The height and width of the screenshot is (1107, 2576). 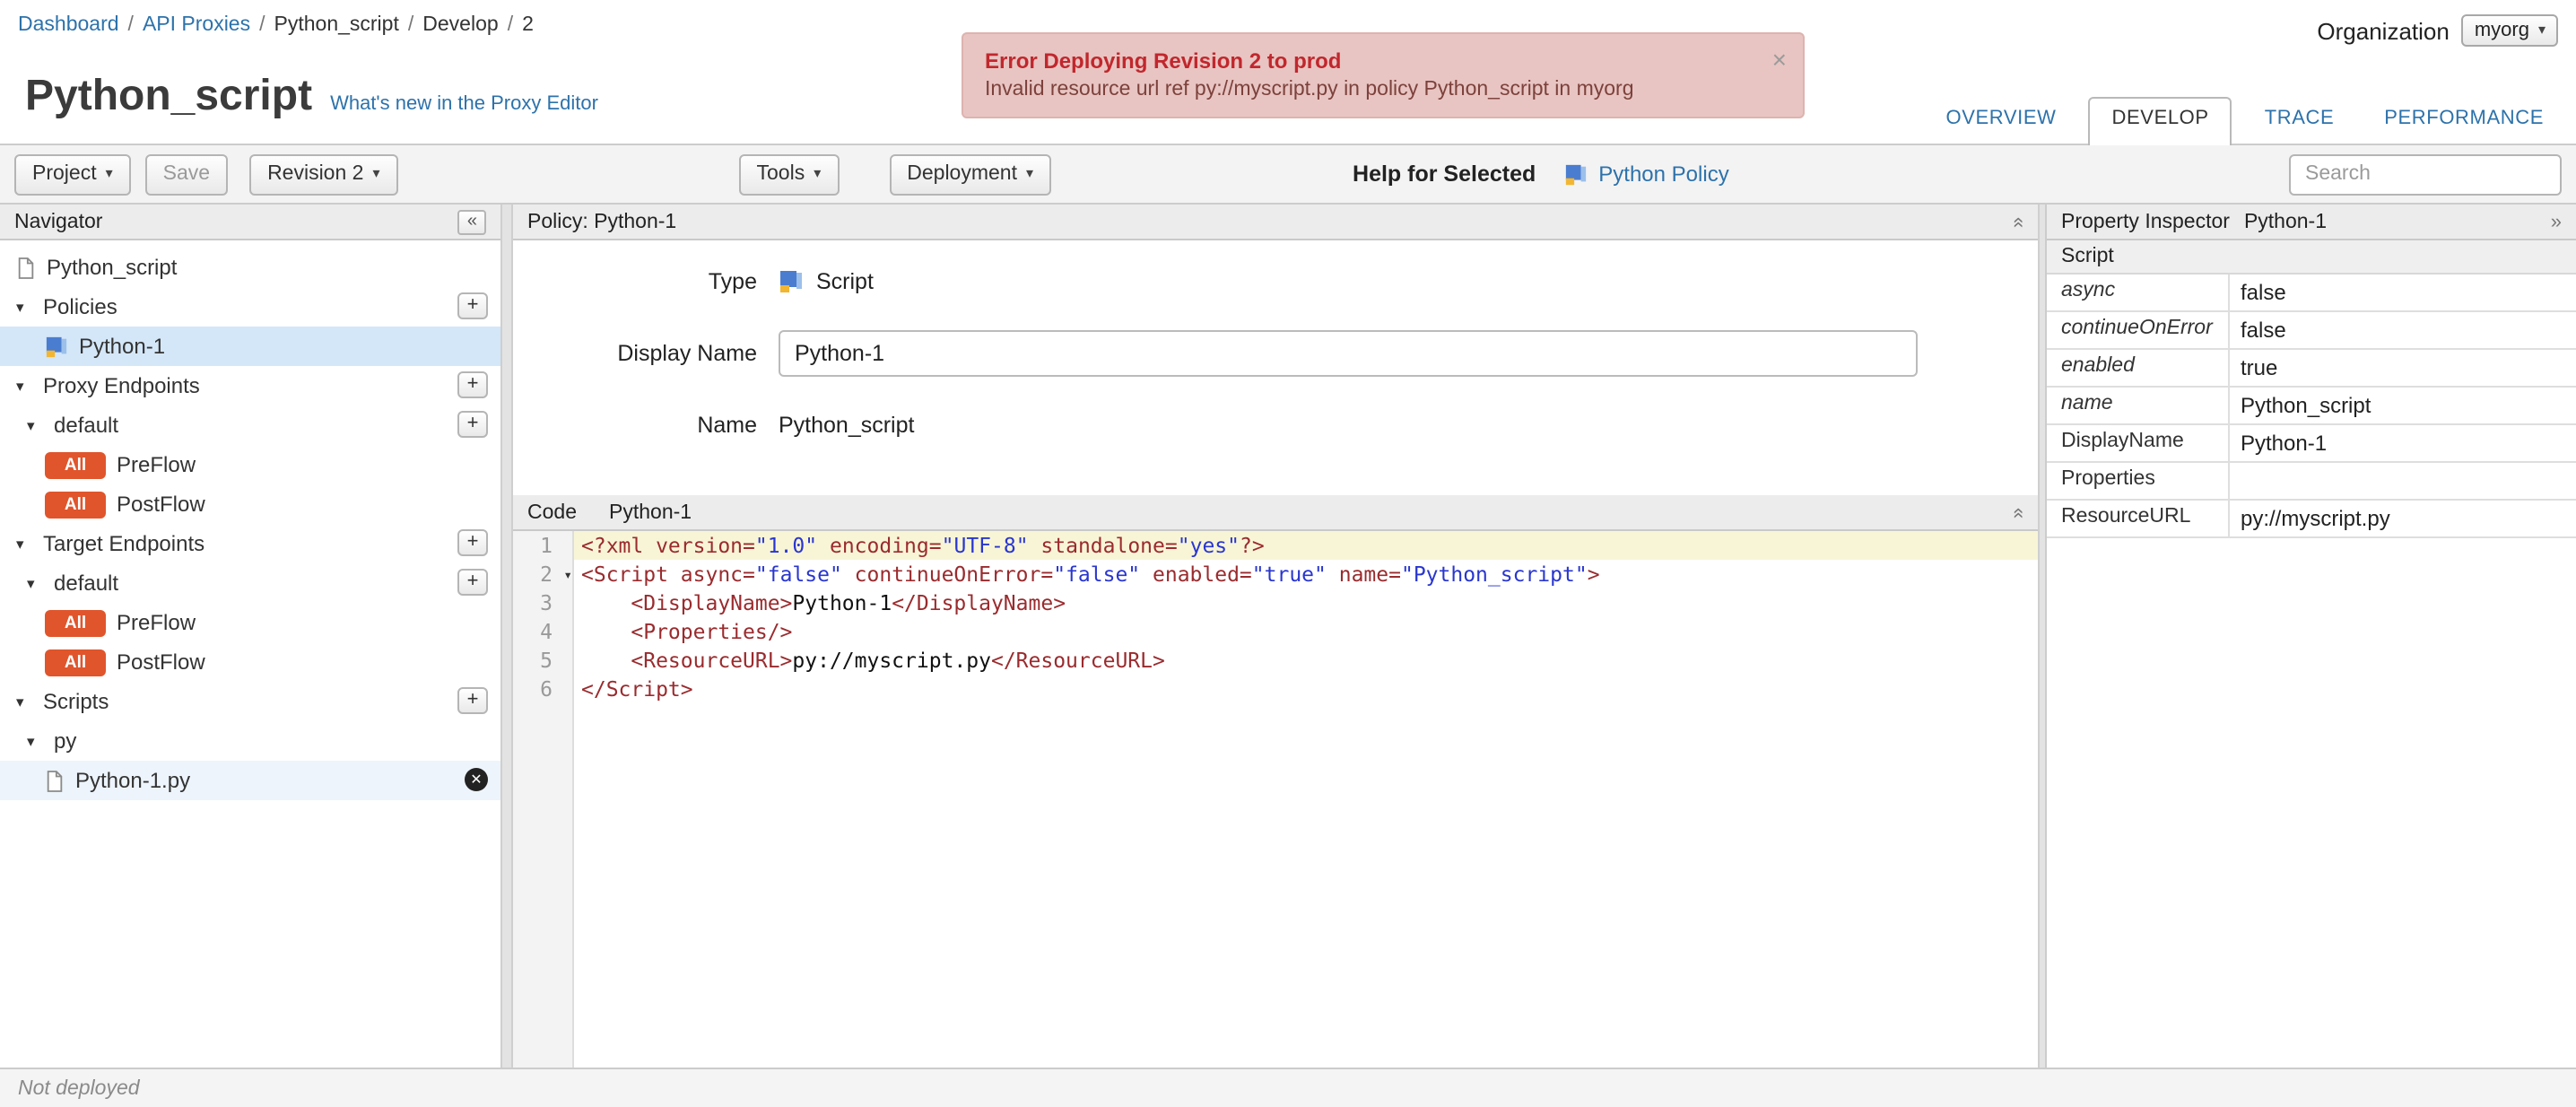 I want to click on property-name: name, so click(x=2138, y=405).